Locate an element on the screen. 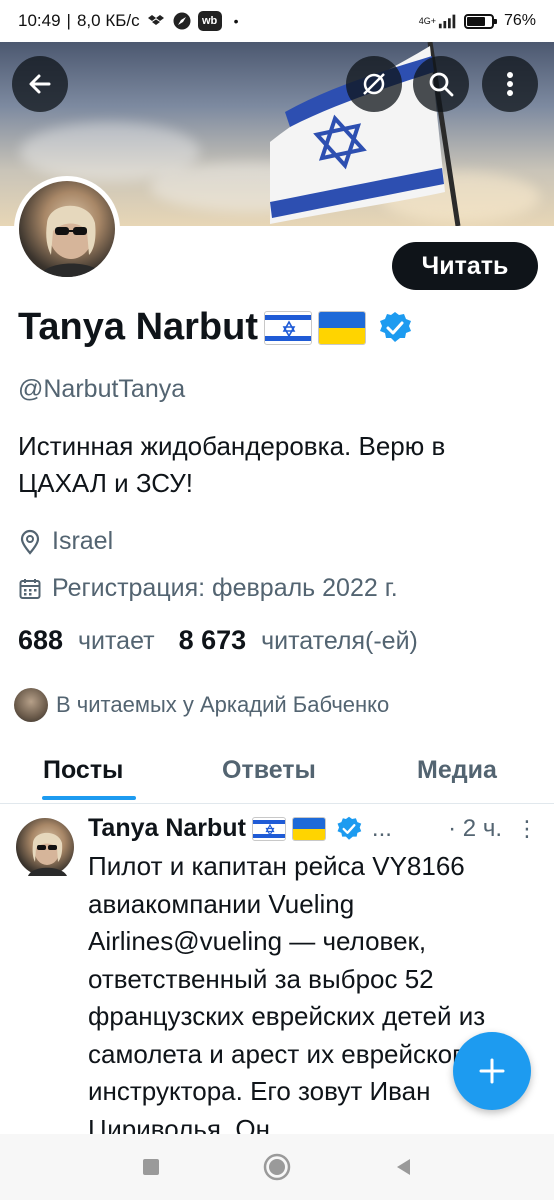 Image resolution: width=554 pixels, height=1200 pixels. back-button is located at coordinates (40, 84).